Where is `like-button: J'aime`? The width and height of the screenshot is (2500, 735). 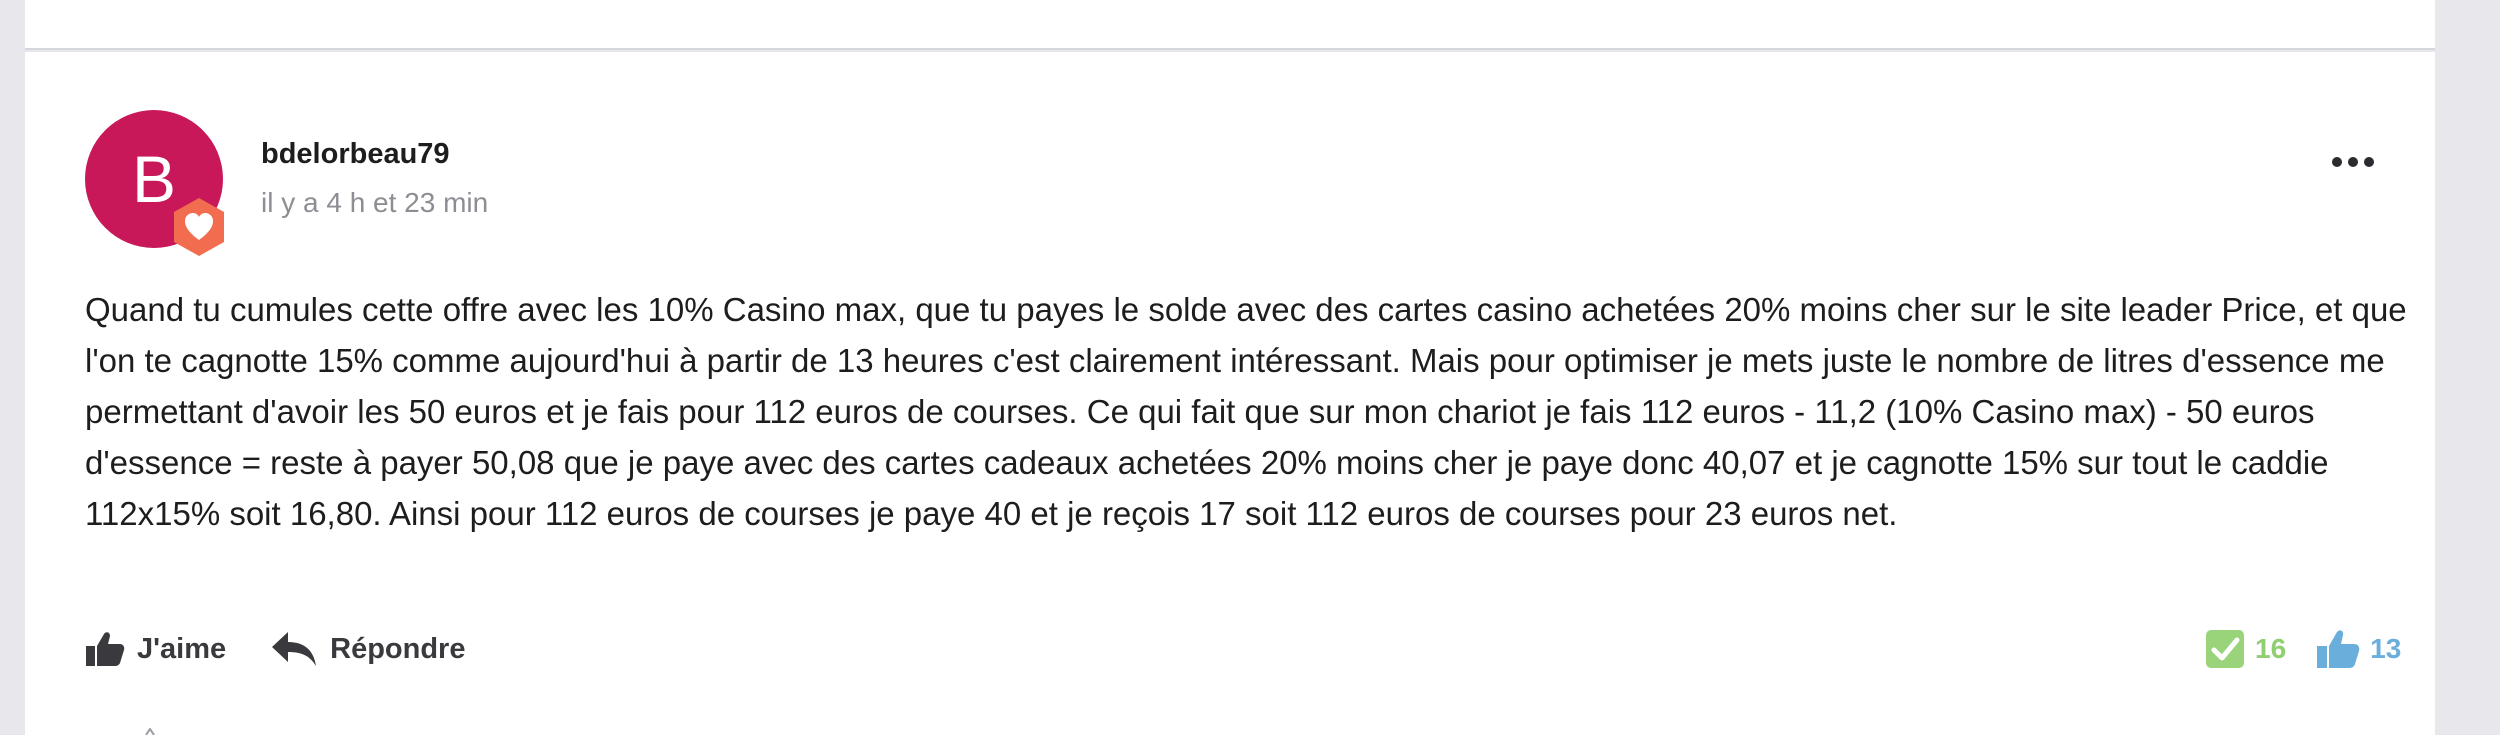
like-button: J'aime is located at coordinates (155, 649).